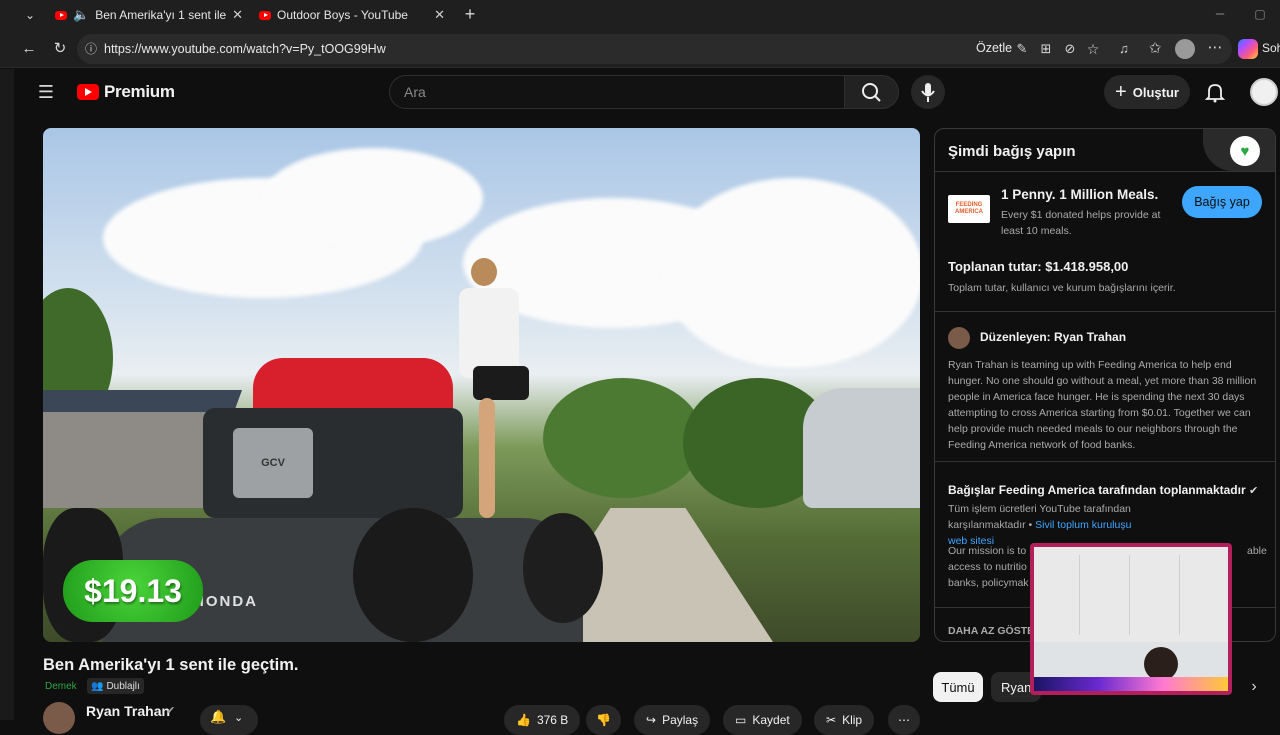 This screenshot has width=1280, height=735. I want to click on chevron-down-icon: ⌄, so click(239, 718).